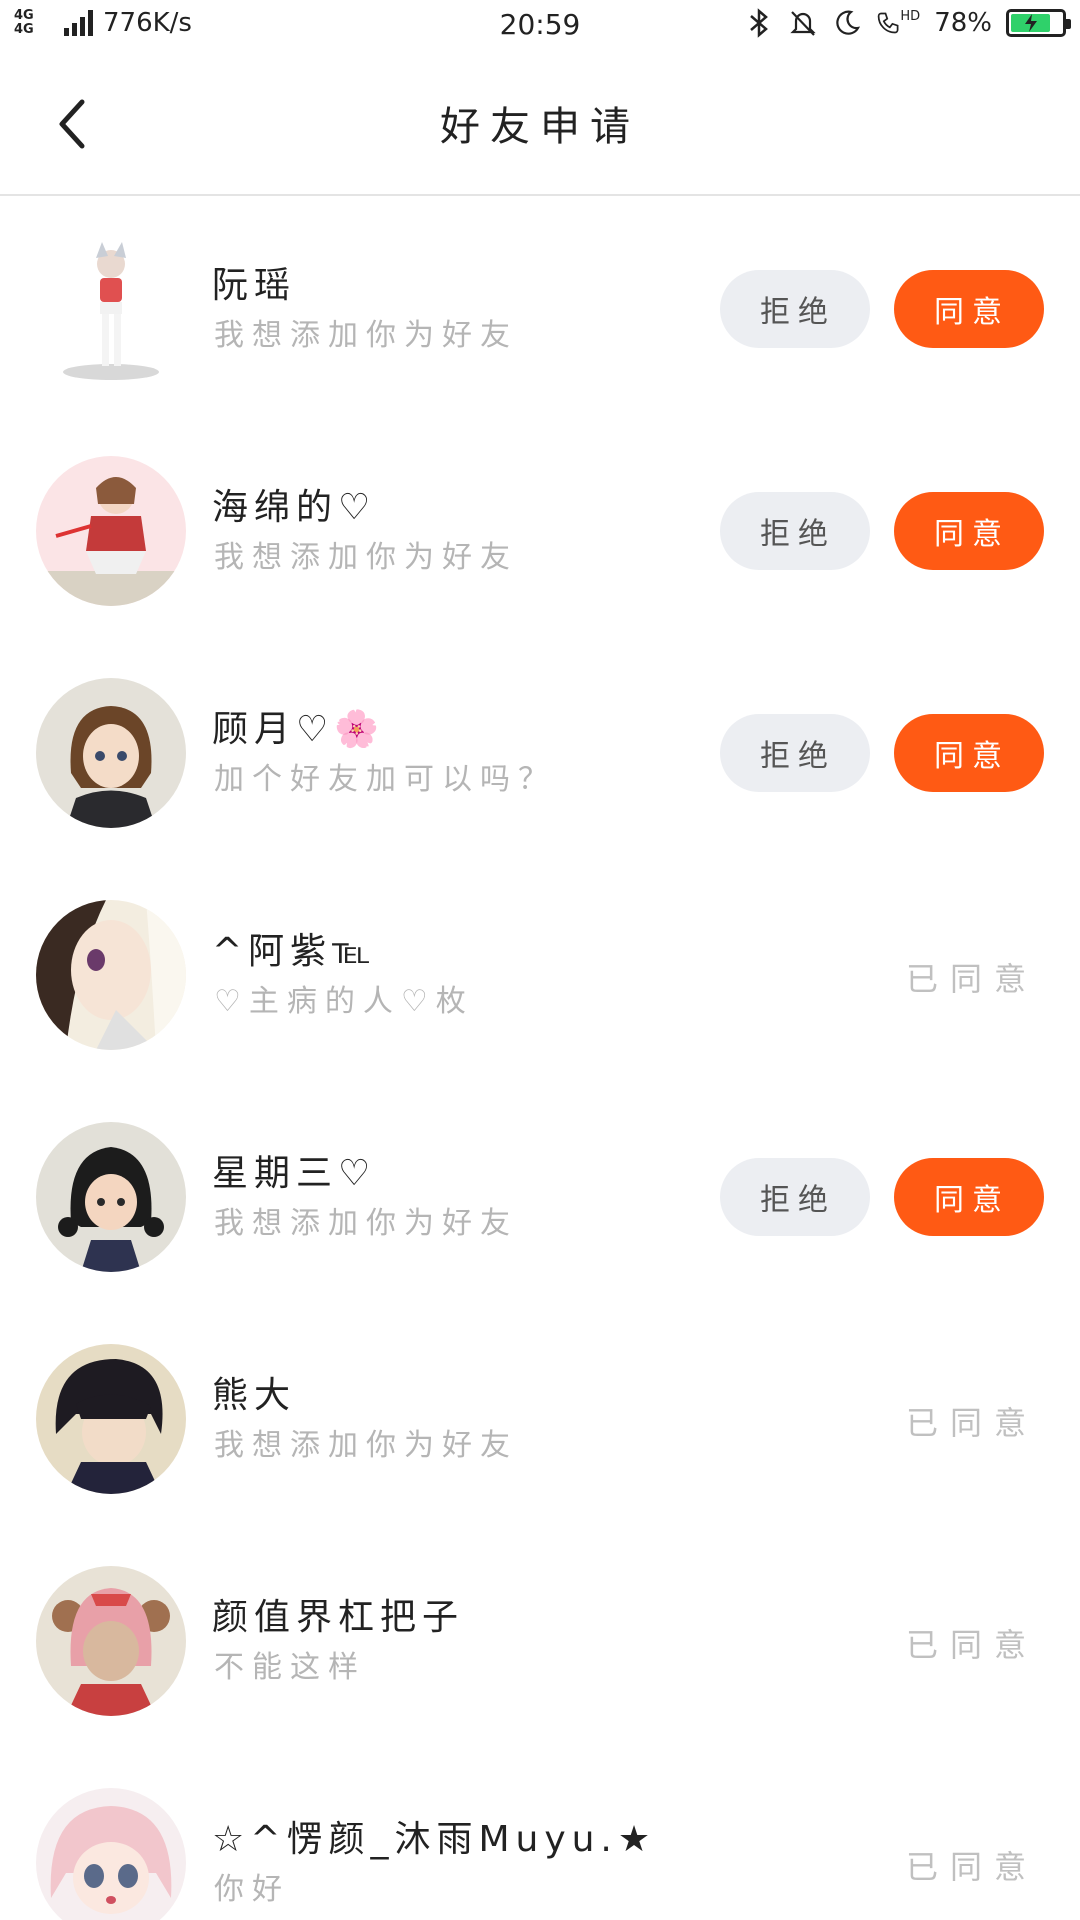  What do you see at coordinates (803, 23) in the screenshot?
I see `mute-bell-icon` at bounding box center [803, 23].